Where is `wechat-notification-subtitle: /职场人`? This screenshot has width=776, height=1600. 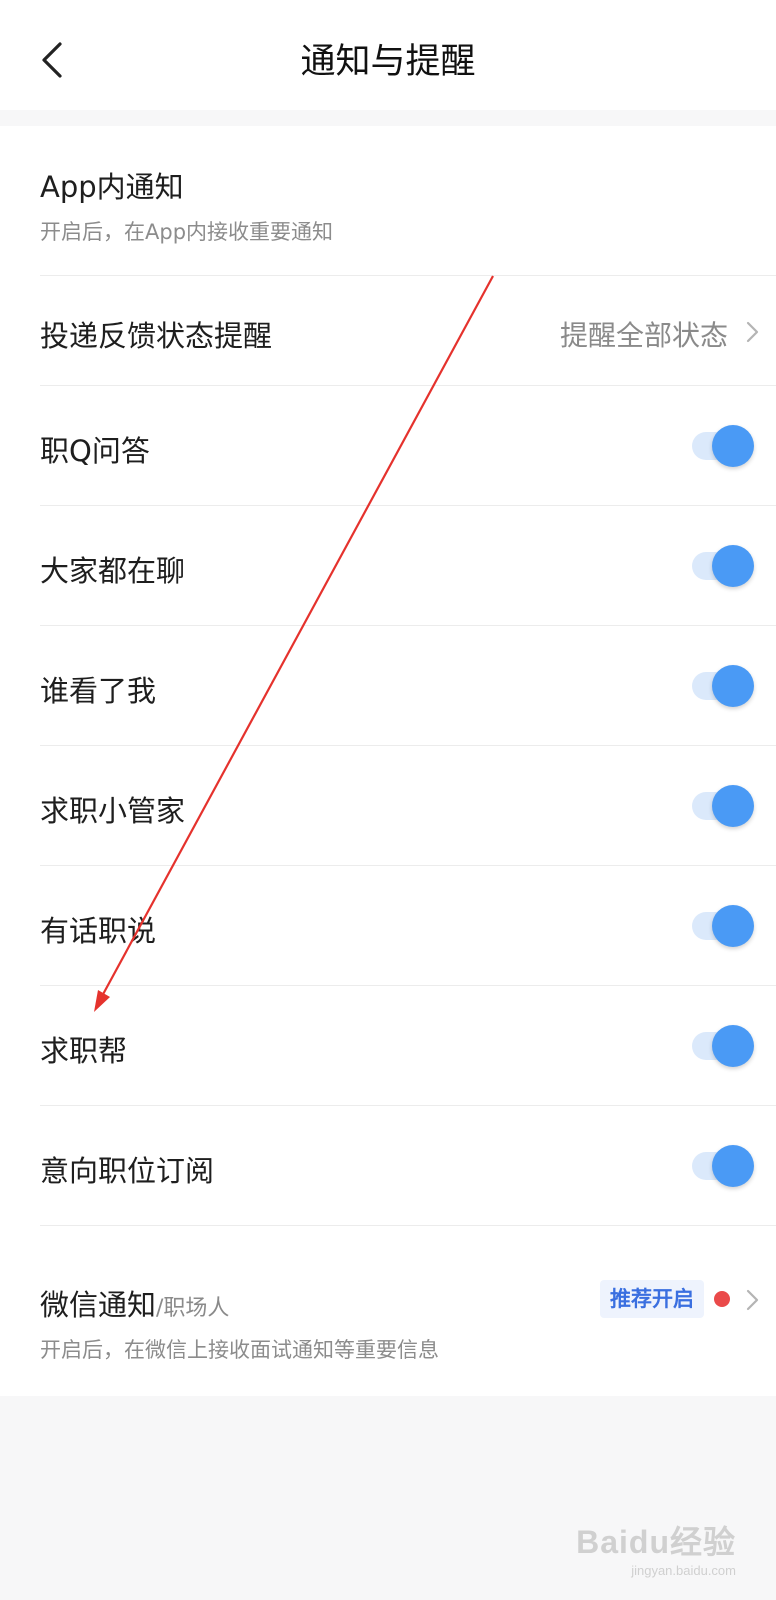 wechat-notification-subtitle: /职场人 is located at coordinates (193, 1308).